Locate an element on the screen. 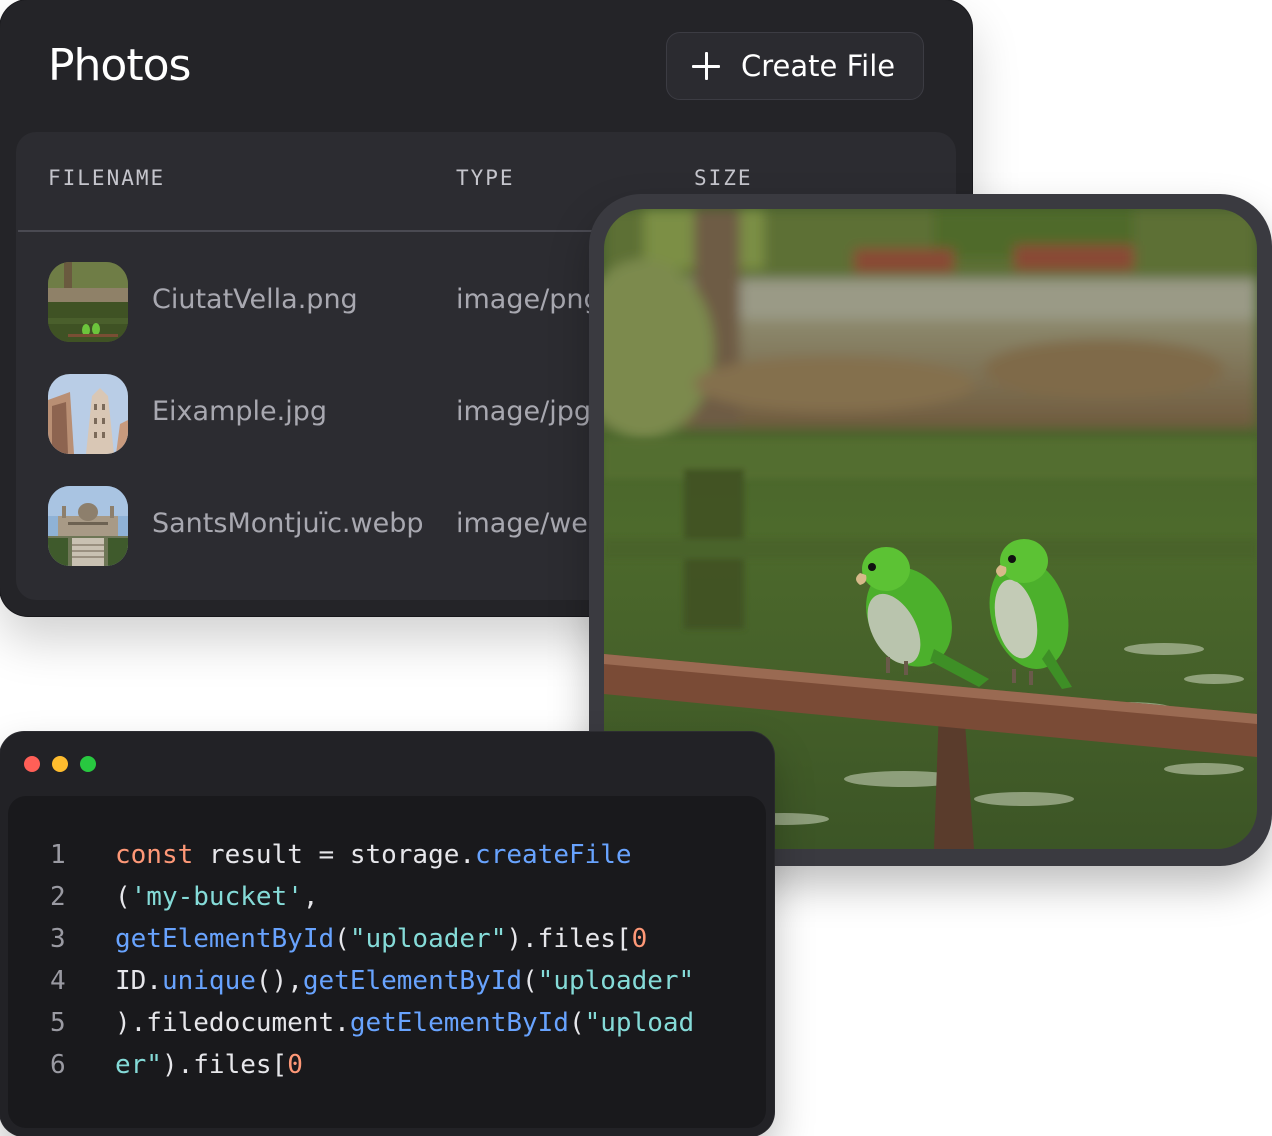 Image resolution: width=1272 pixels, height=1136 pixels. palace-thumbnail-image is located at coordinates (88, 526).